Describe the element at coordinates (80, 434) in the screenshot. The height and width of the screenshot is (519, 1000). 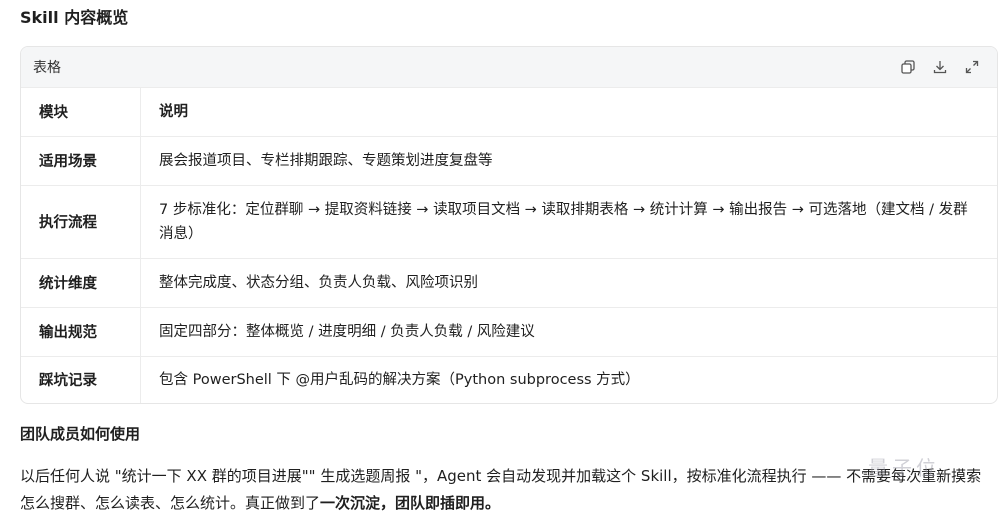
I see `usage-heading: 团队成员如何使用` at that location.